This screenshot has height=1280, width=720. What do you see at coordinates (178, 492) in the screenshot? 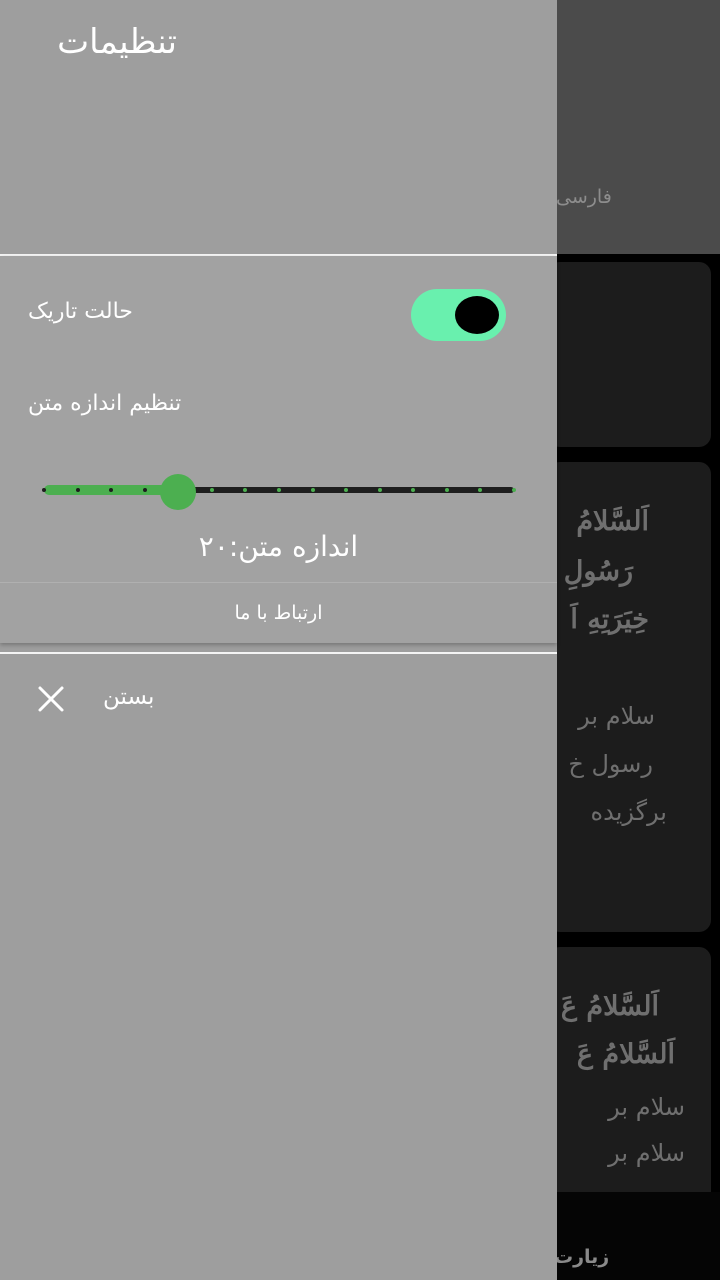
I see `slider-thumb` at bounding box center [178, 492].